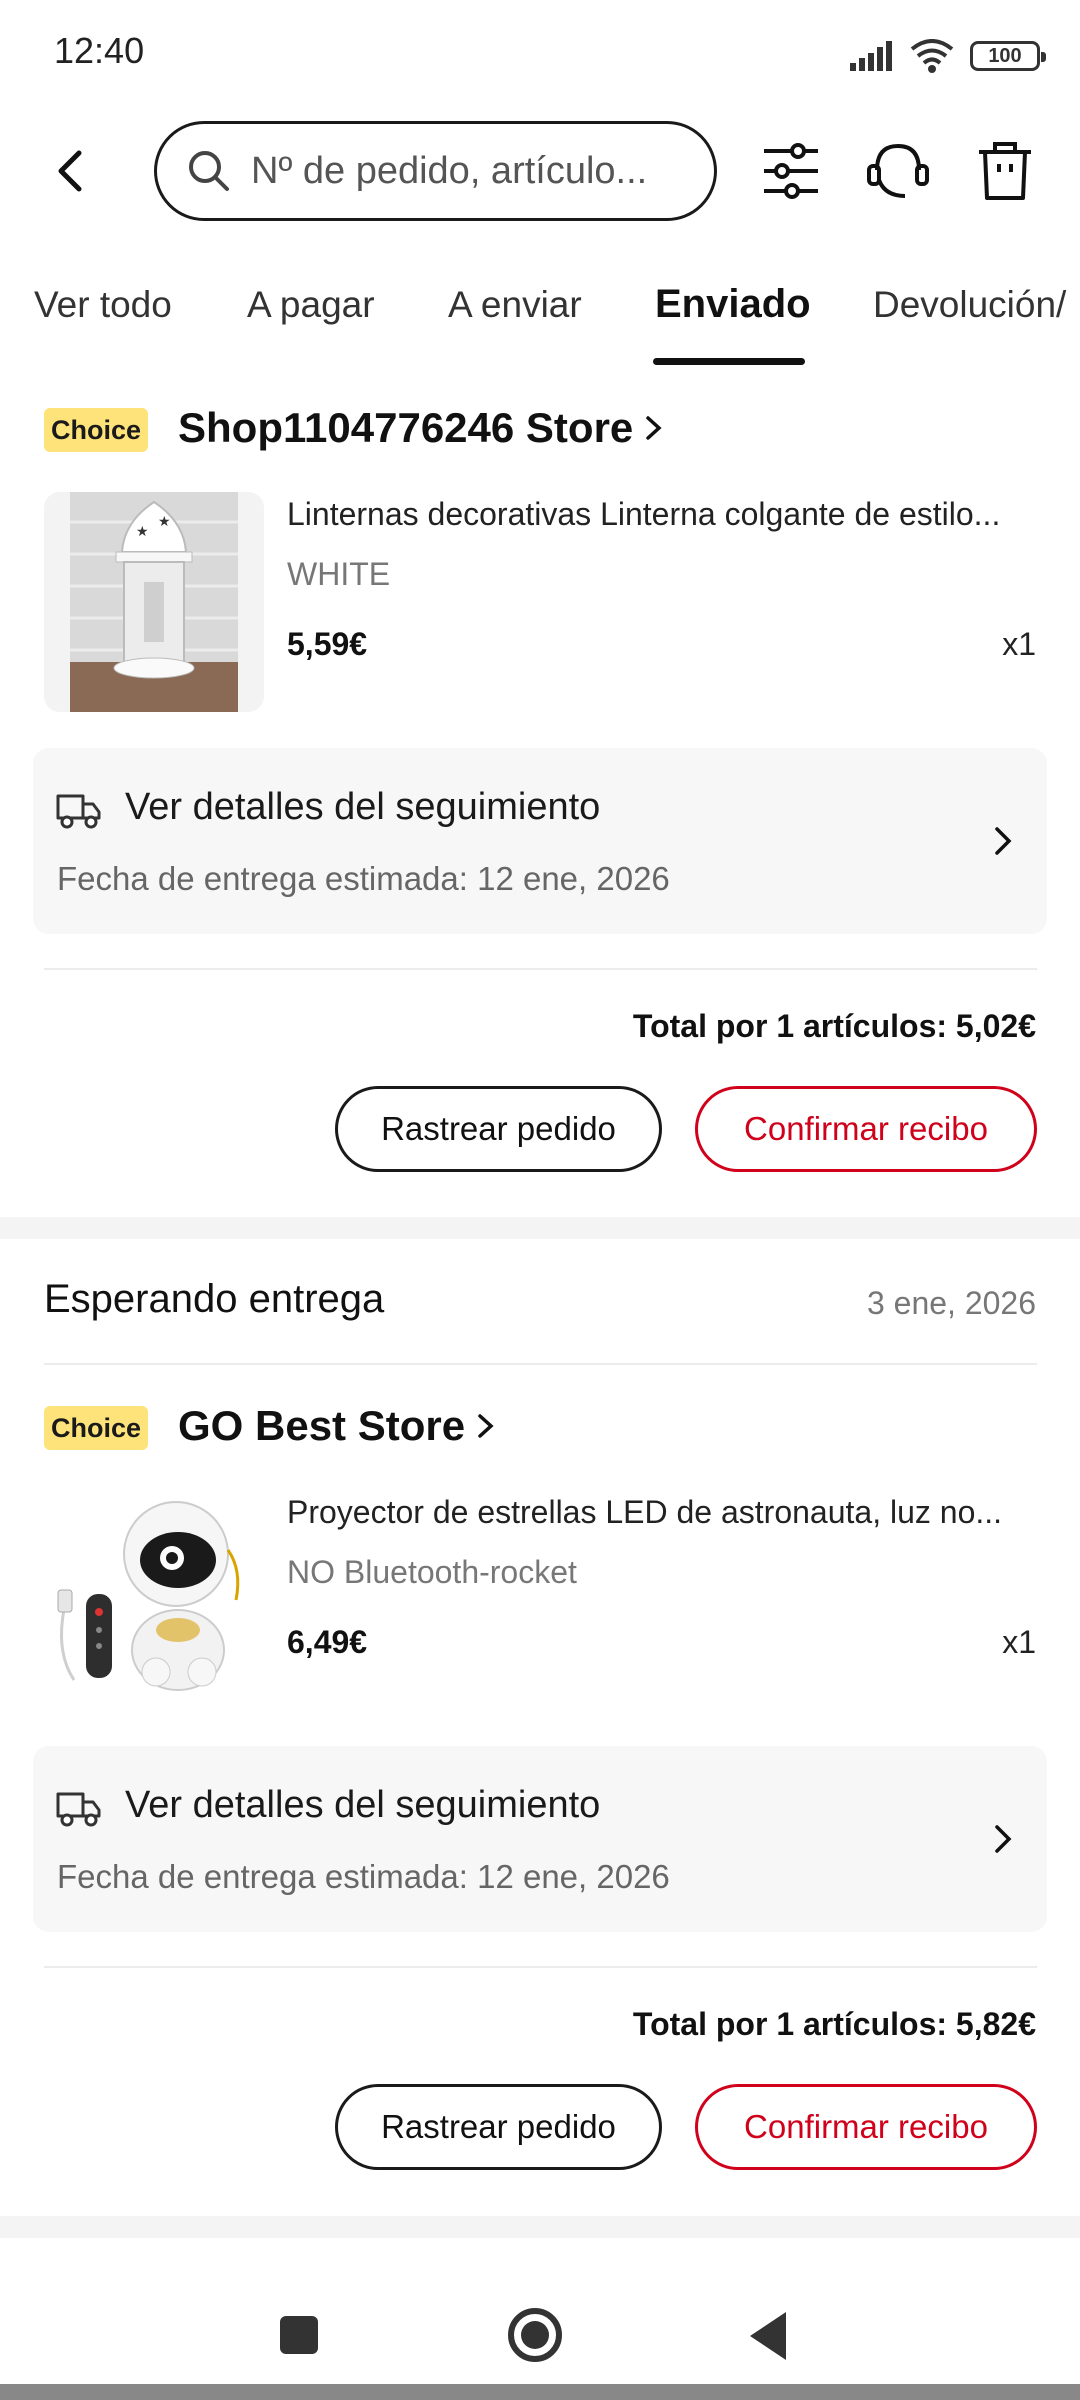 The width and height of the screenshot is (1080, 2400). I want to click on home-dot, so click(535, 2335).